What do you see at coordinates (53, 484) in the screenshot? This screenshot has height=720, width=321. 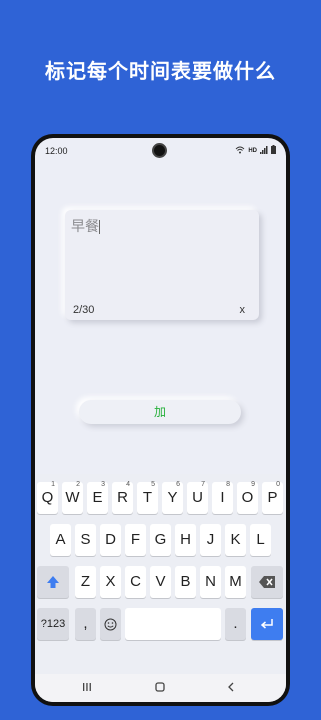 I see `key-hint: 1` at bounding box center [53, 484].